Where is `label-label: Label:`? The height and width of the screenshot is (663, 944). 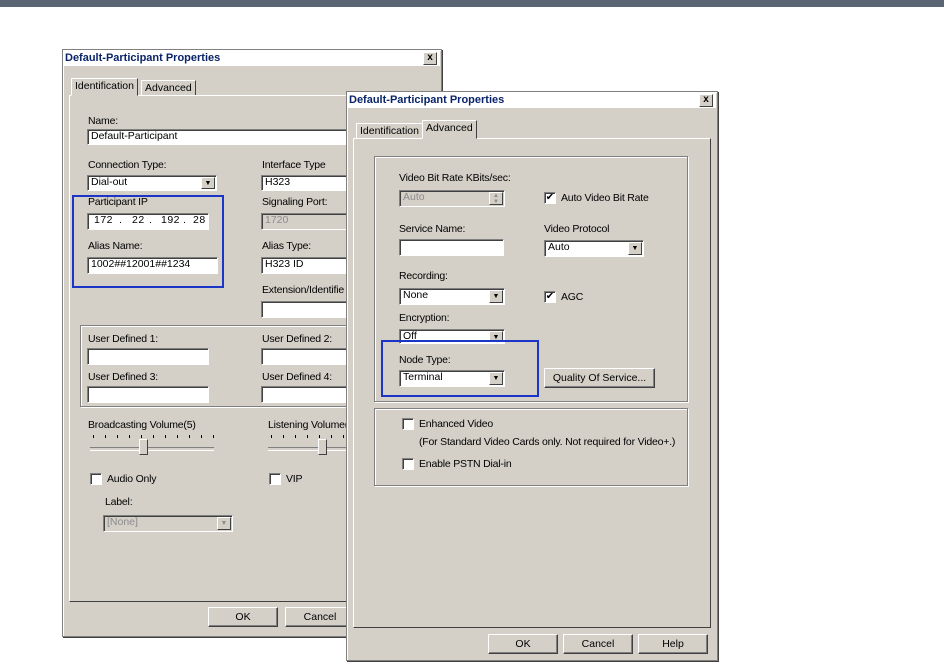
label-label: Label: is located at coordinates (119, 502).